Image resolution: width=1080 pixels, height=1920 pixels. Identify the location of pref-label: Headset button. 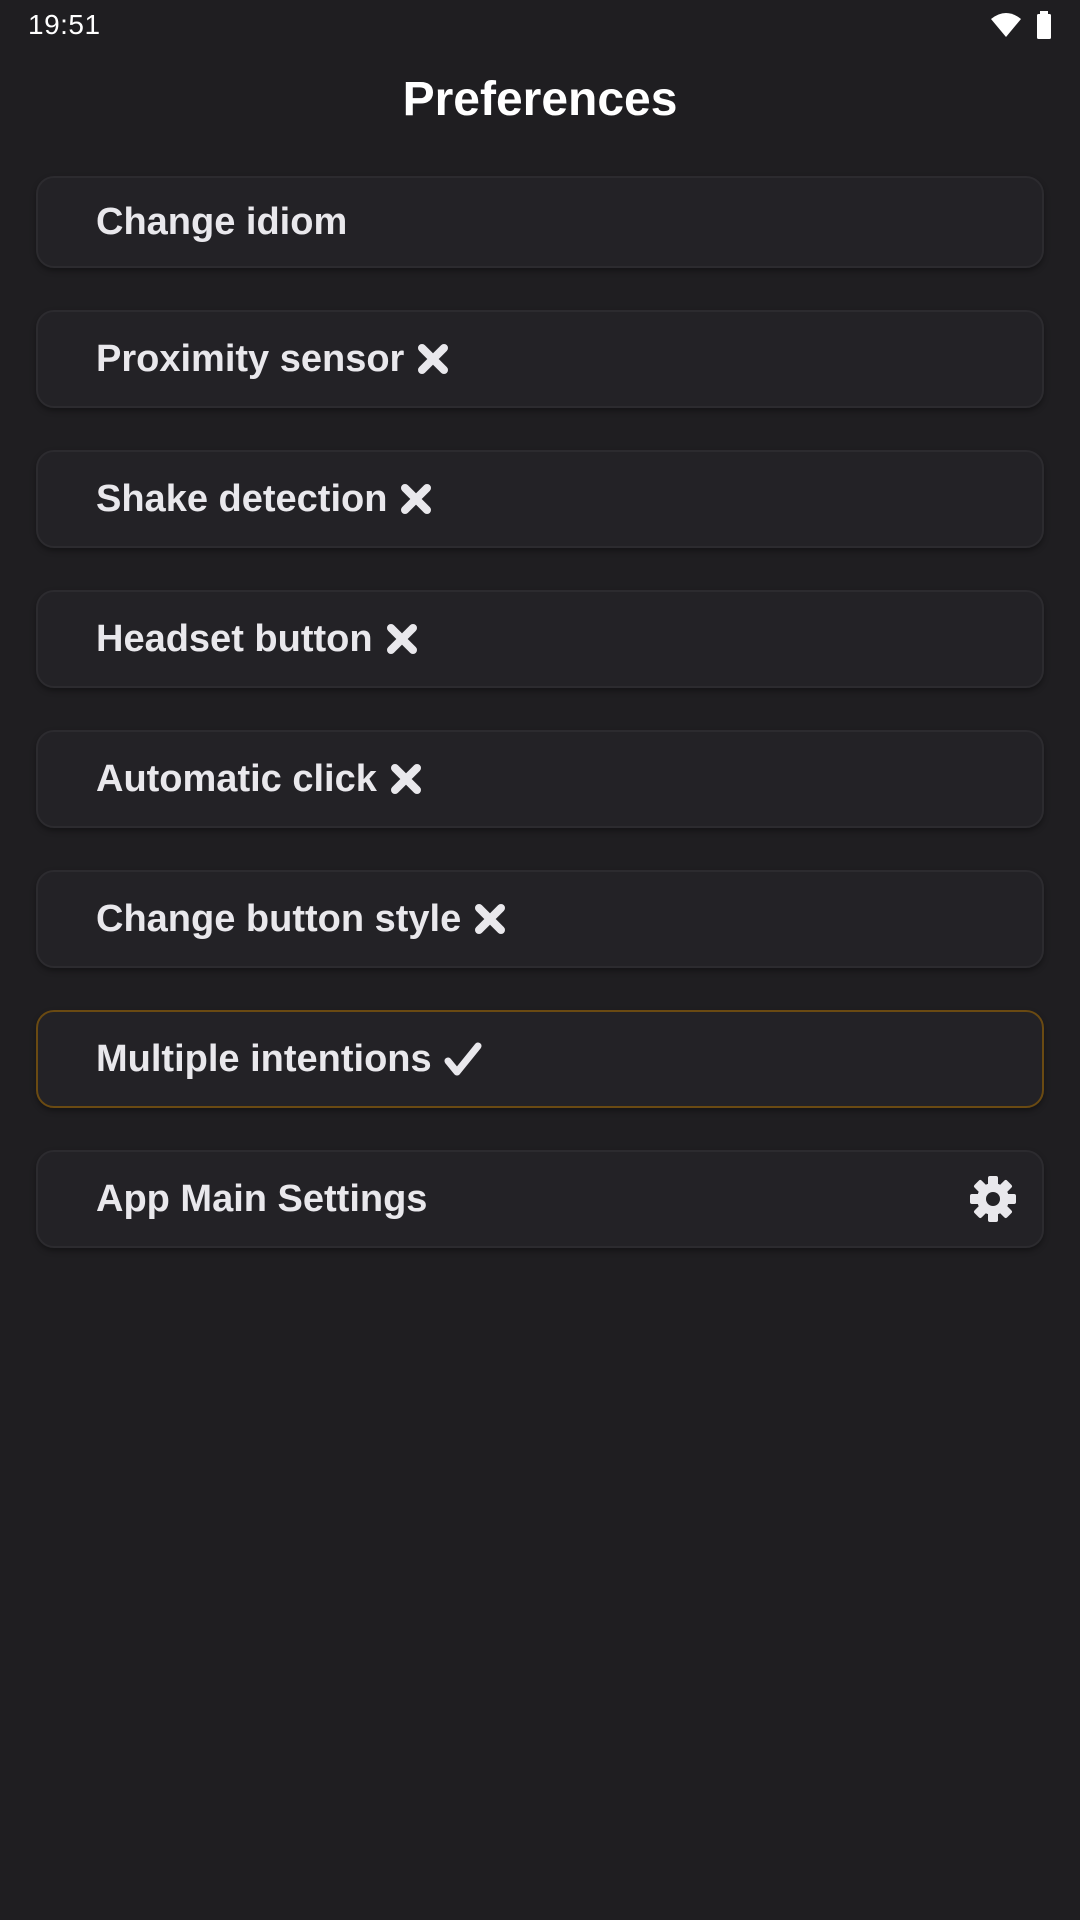
(234, 638).